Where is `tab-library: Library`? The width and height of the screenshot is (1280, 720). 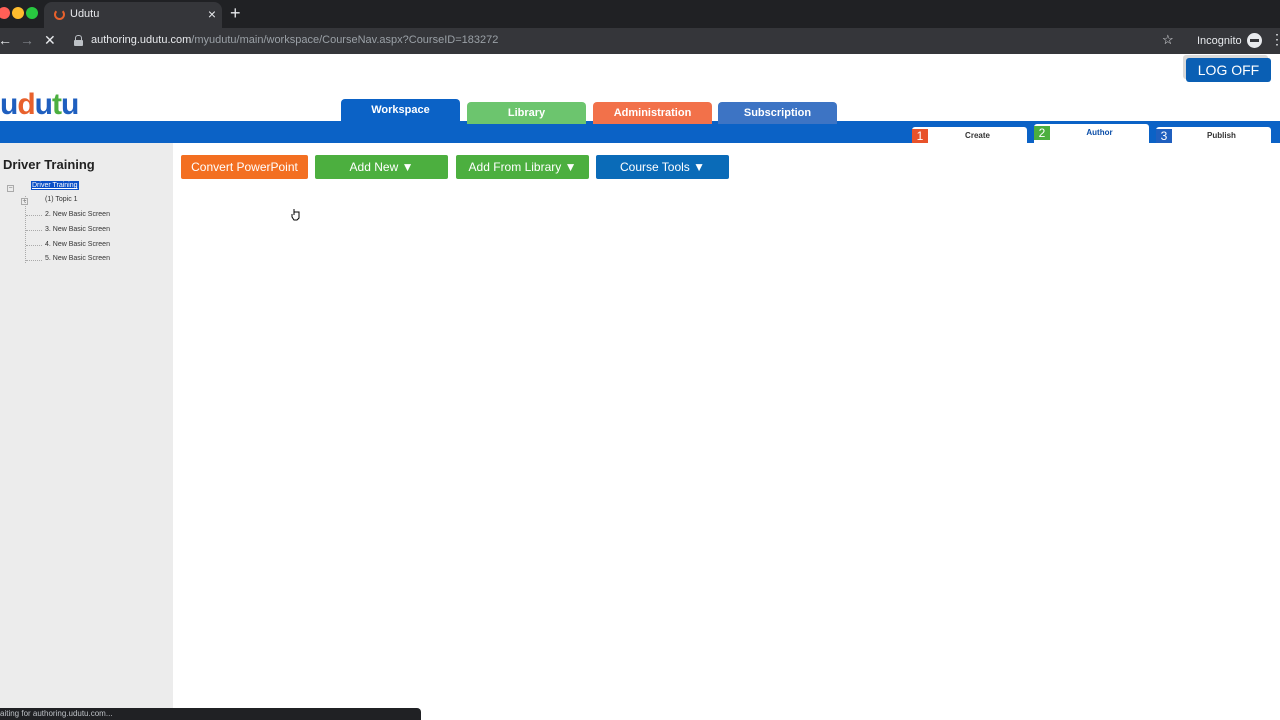
tab-library: Library is located at coordinates (526, 113).